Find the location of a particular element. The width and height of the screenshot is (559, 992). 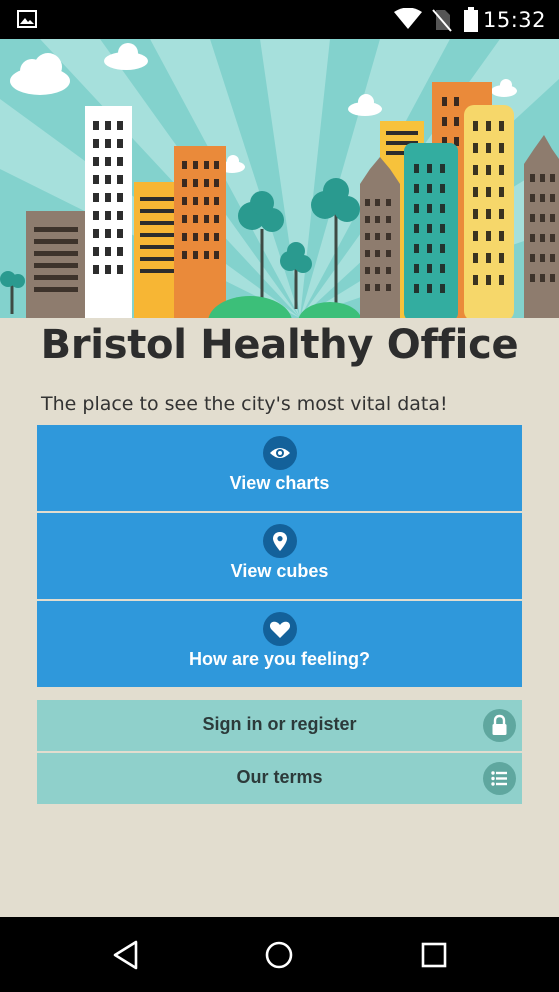

terms-button: Our terms is located at coordinates (279, 778).